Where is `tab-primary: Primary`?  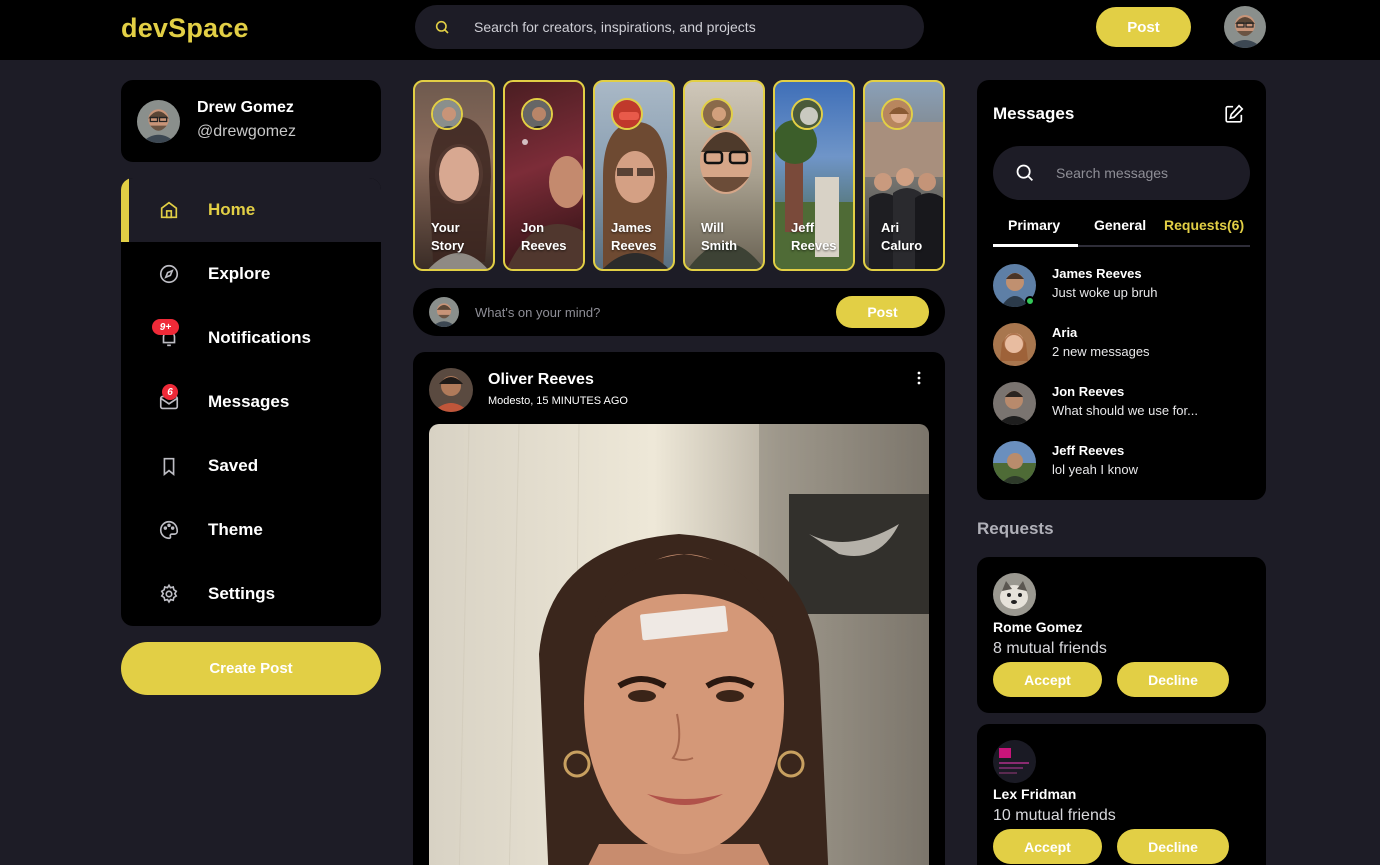 tab-primary: Primary is located at coordinates (1034, 225).